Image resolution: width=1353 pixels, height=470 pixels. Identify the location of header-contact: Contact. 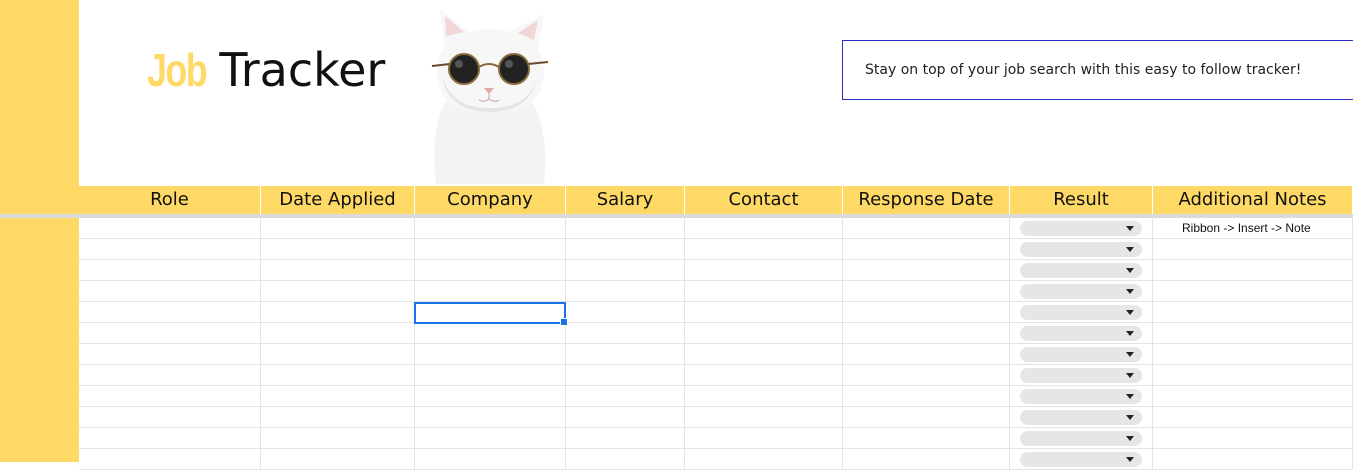
(764, 200).